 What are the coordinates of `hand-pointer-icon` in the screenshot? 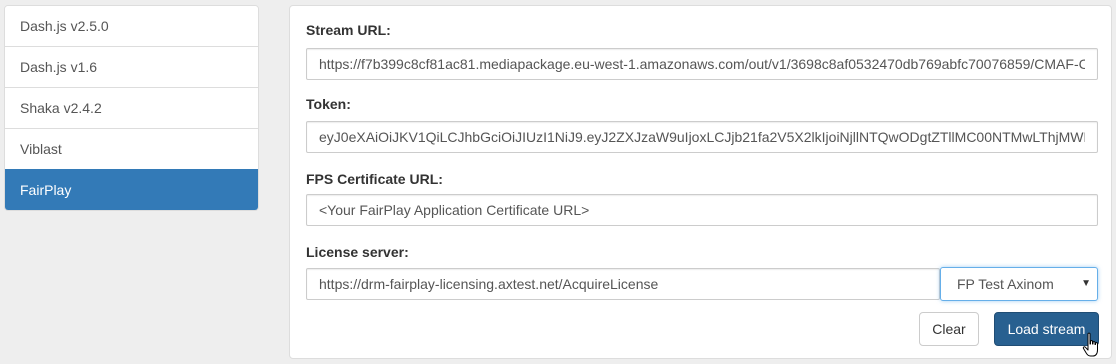 It's located at (1090, 344).